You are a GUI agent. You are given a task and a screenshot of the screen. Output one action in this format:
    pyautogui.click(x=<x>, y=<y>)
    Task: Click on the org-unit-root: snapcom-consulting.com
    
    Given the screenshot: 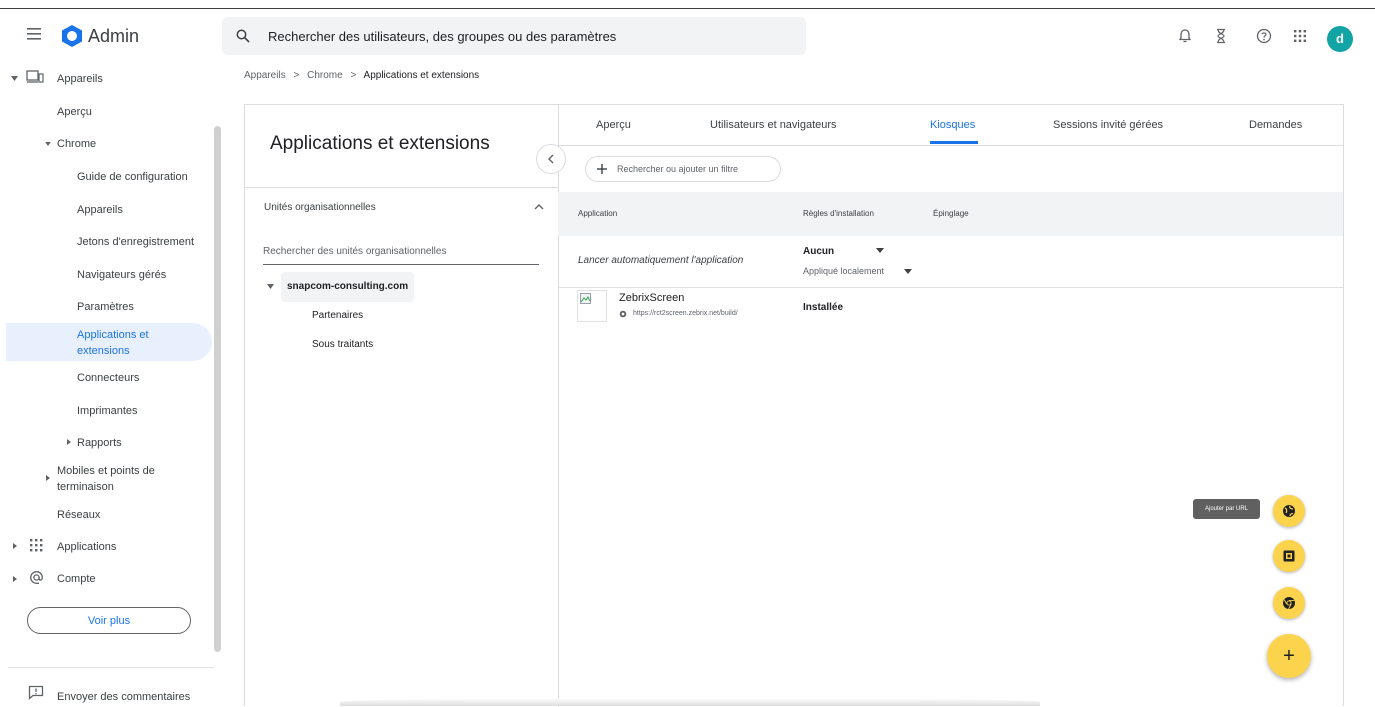 What is the action you would take?
    pyautogui.click(x=348, y=287)
    